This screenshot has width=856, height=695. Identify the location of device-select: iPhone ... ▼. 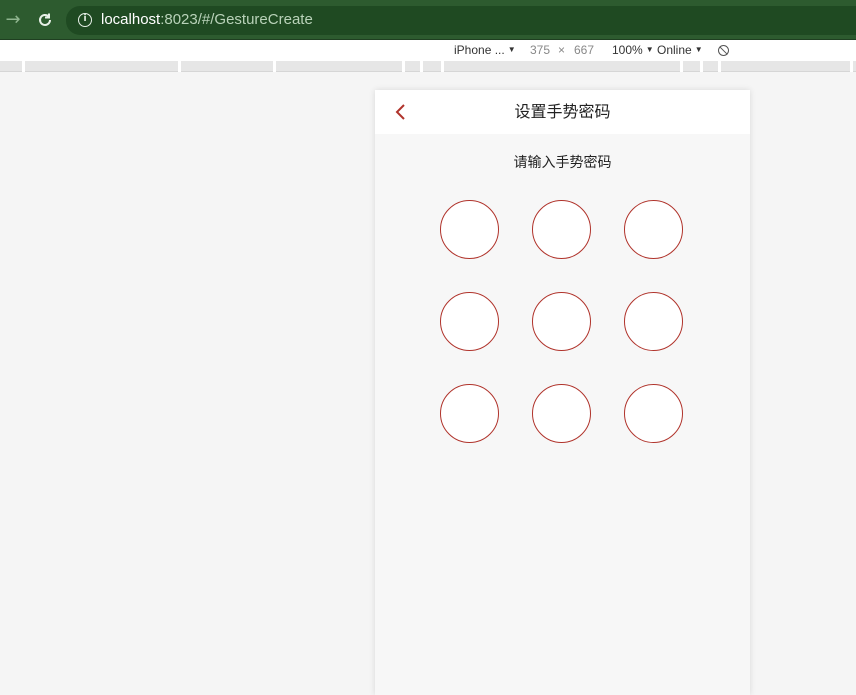
(485, 50).